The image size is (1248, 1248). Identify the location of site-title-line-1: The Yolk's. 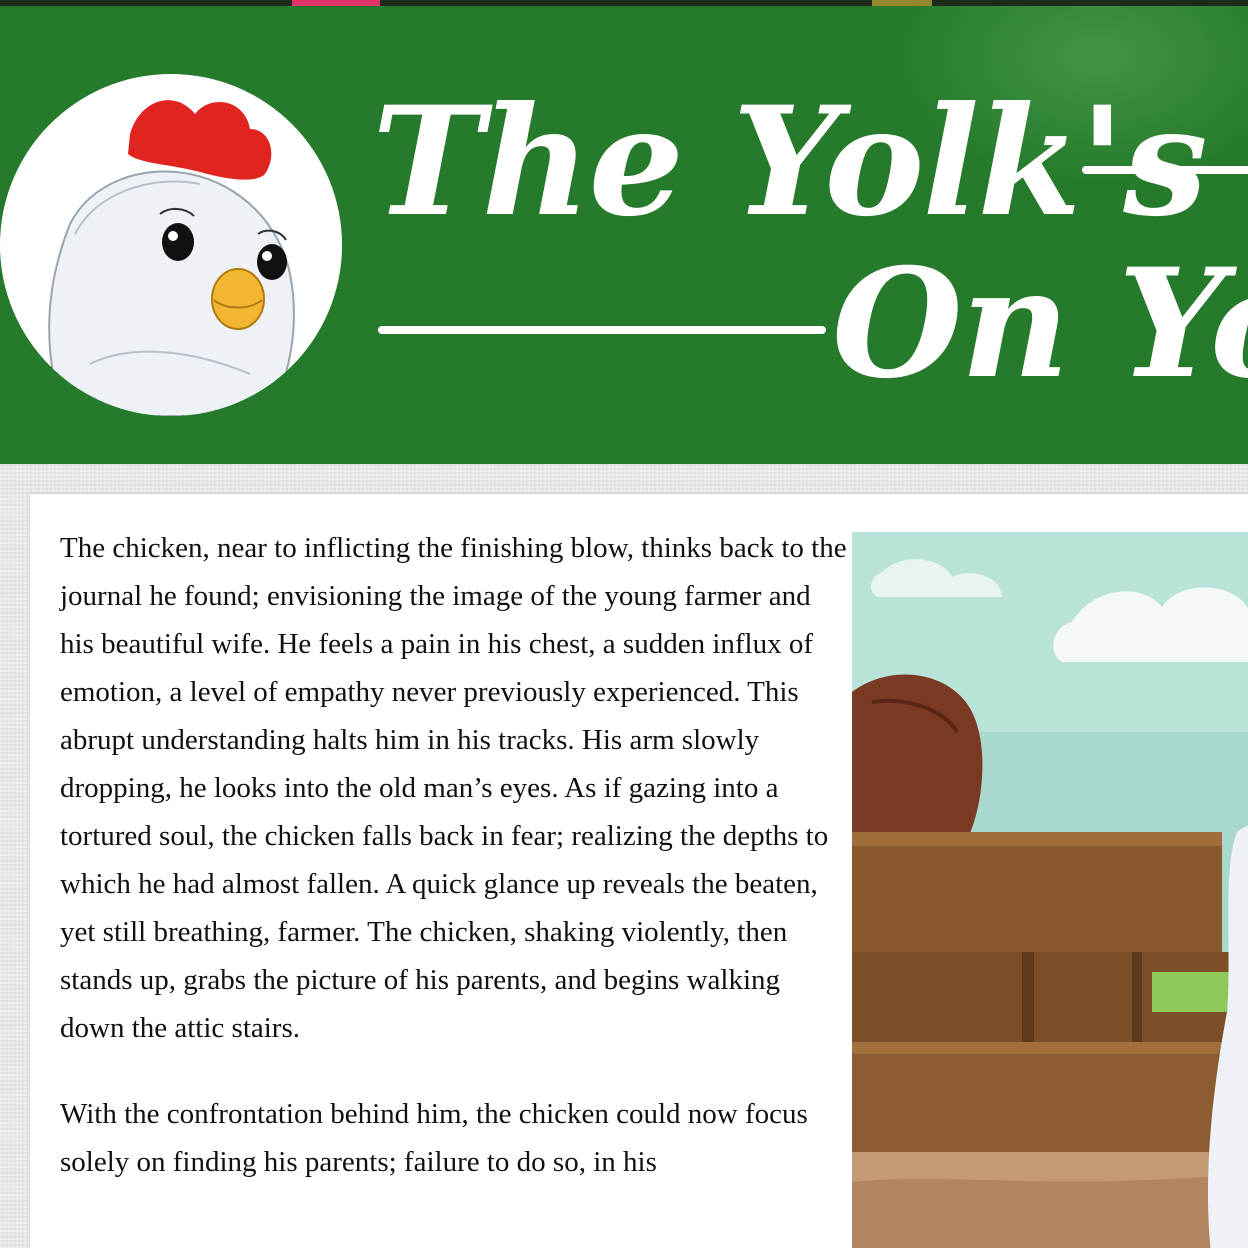
(790, 162).